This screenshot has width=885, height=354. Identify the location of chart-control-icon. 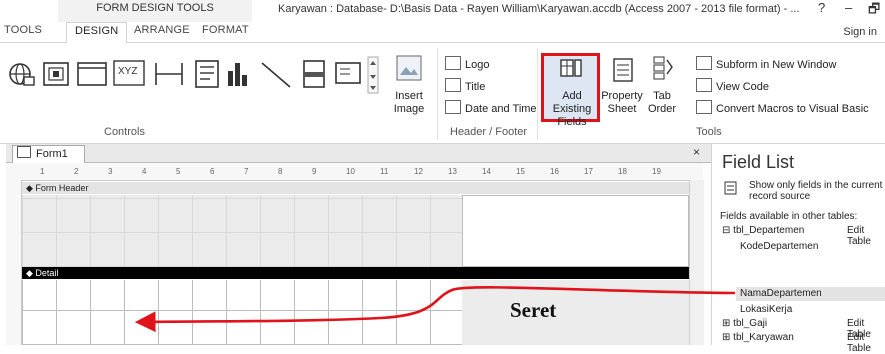
(237, 74).